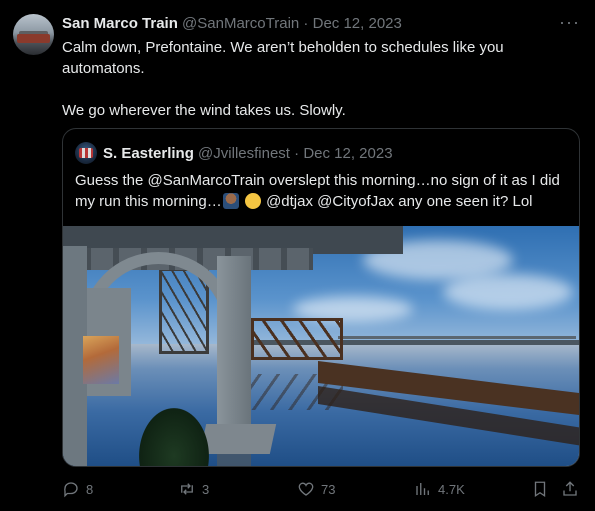  Describe the element at coordinates (399, 201) in the screenshot. I see `quoted-text-part2: @dtjax @CityofJax any one seen it? Lol` at that location.